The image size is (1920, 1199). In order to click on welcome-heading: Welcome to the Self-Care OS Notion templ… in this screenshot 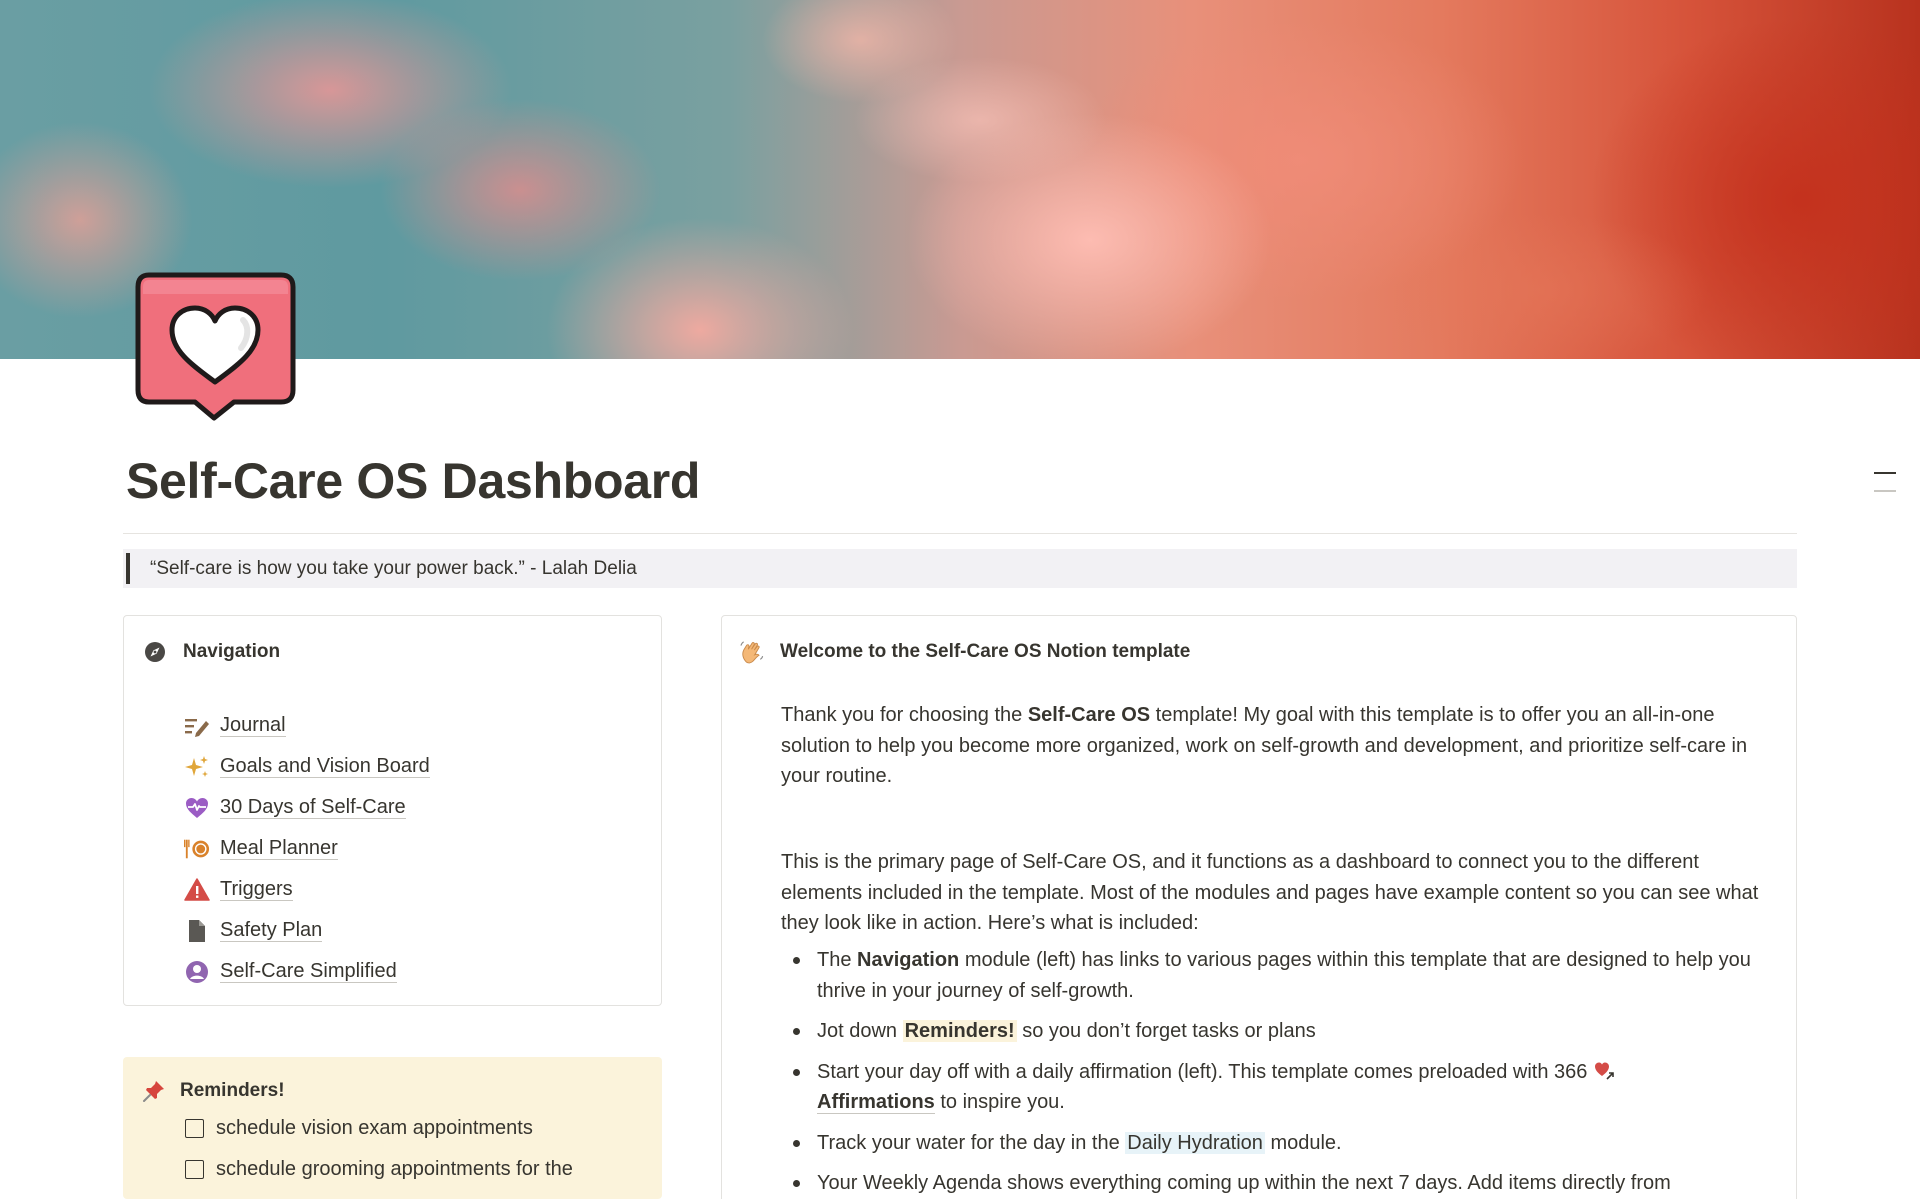, I will do `click(965, 652)`.